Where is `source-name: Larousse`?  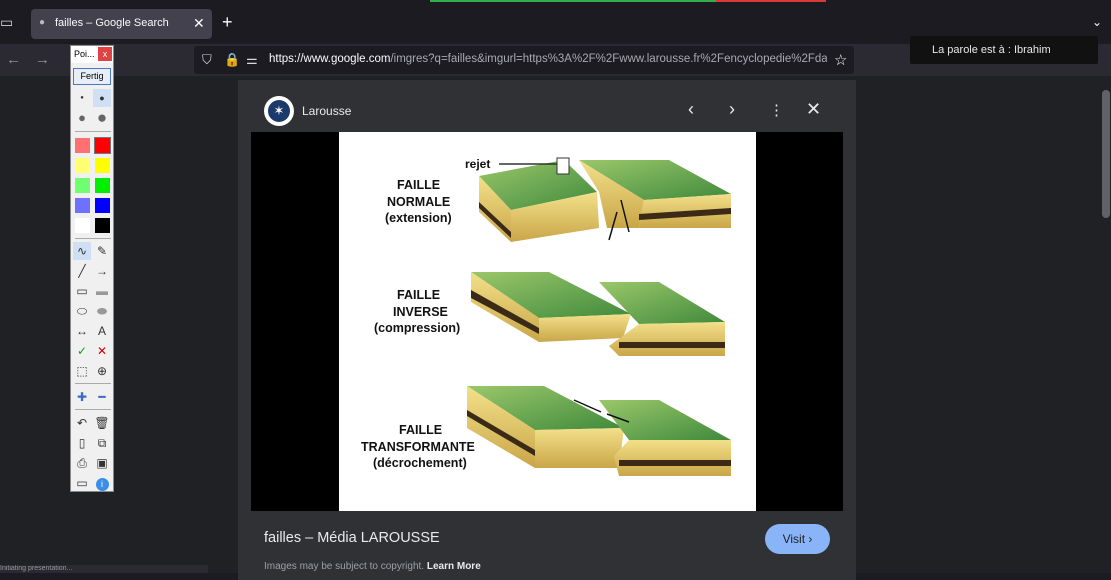
source-name: Larousse is located at coordinates (326, 111).